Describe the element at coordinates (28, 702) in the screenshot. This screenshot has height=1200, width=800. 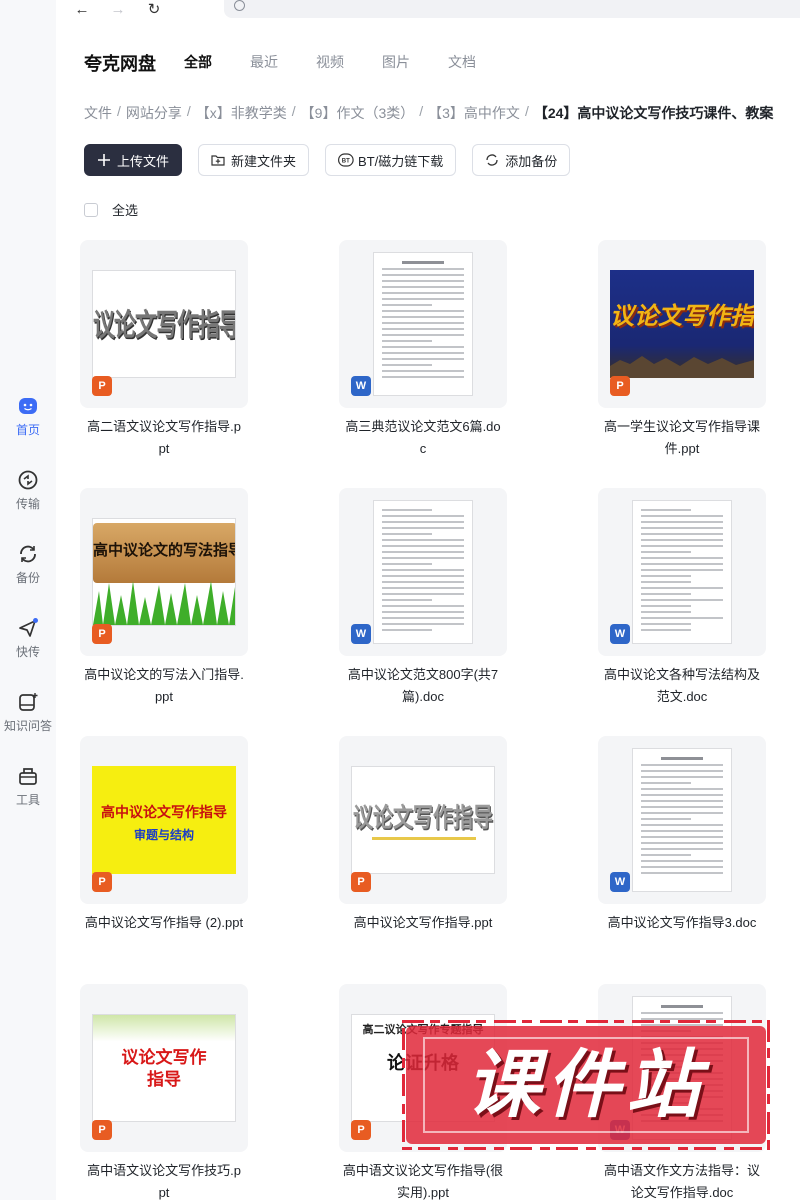
I see `knowledge-qa-icon` at that location.